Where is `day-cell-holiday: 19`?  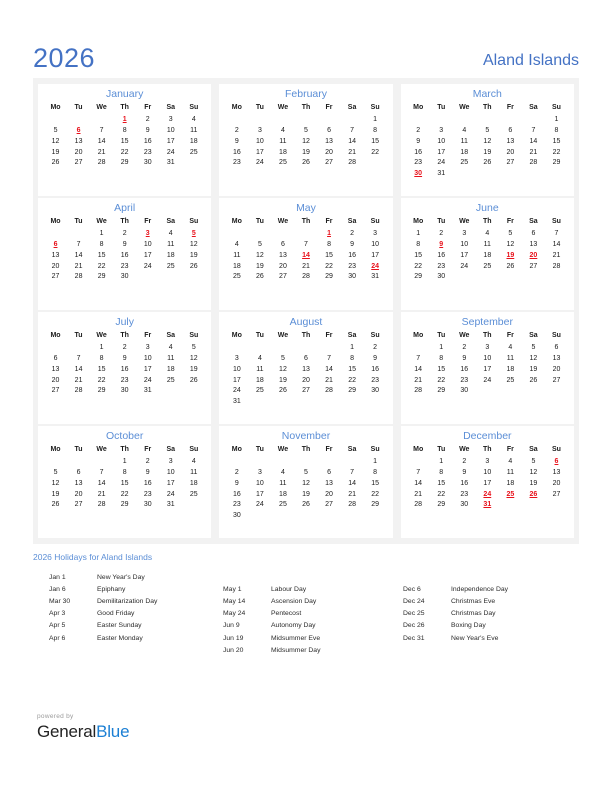
day-cell-holiday: 19 is located at coordinates (510, 255).